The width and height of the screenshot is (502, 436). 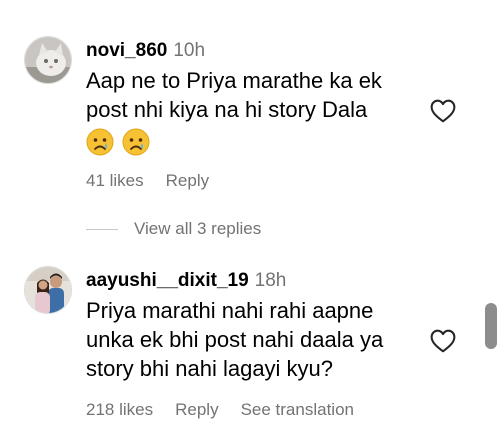 What do you see at coordinates (491, 326) in the screenshot?
I see `scrollbar-thumb` at bounding box center [491, 326].